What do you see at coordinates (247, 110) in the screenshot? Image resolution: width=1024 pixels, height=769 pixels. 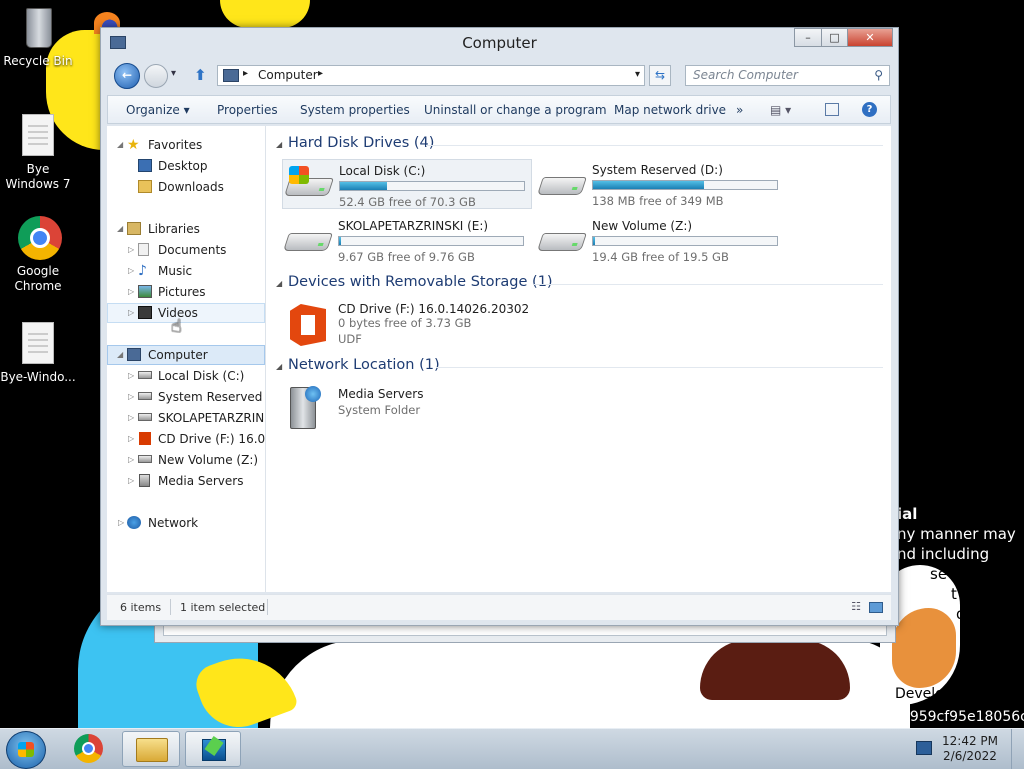 I see `properties-button: Properties` at bounding box center [247, 110].